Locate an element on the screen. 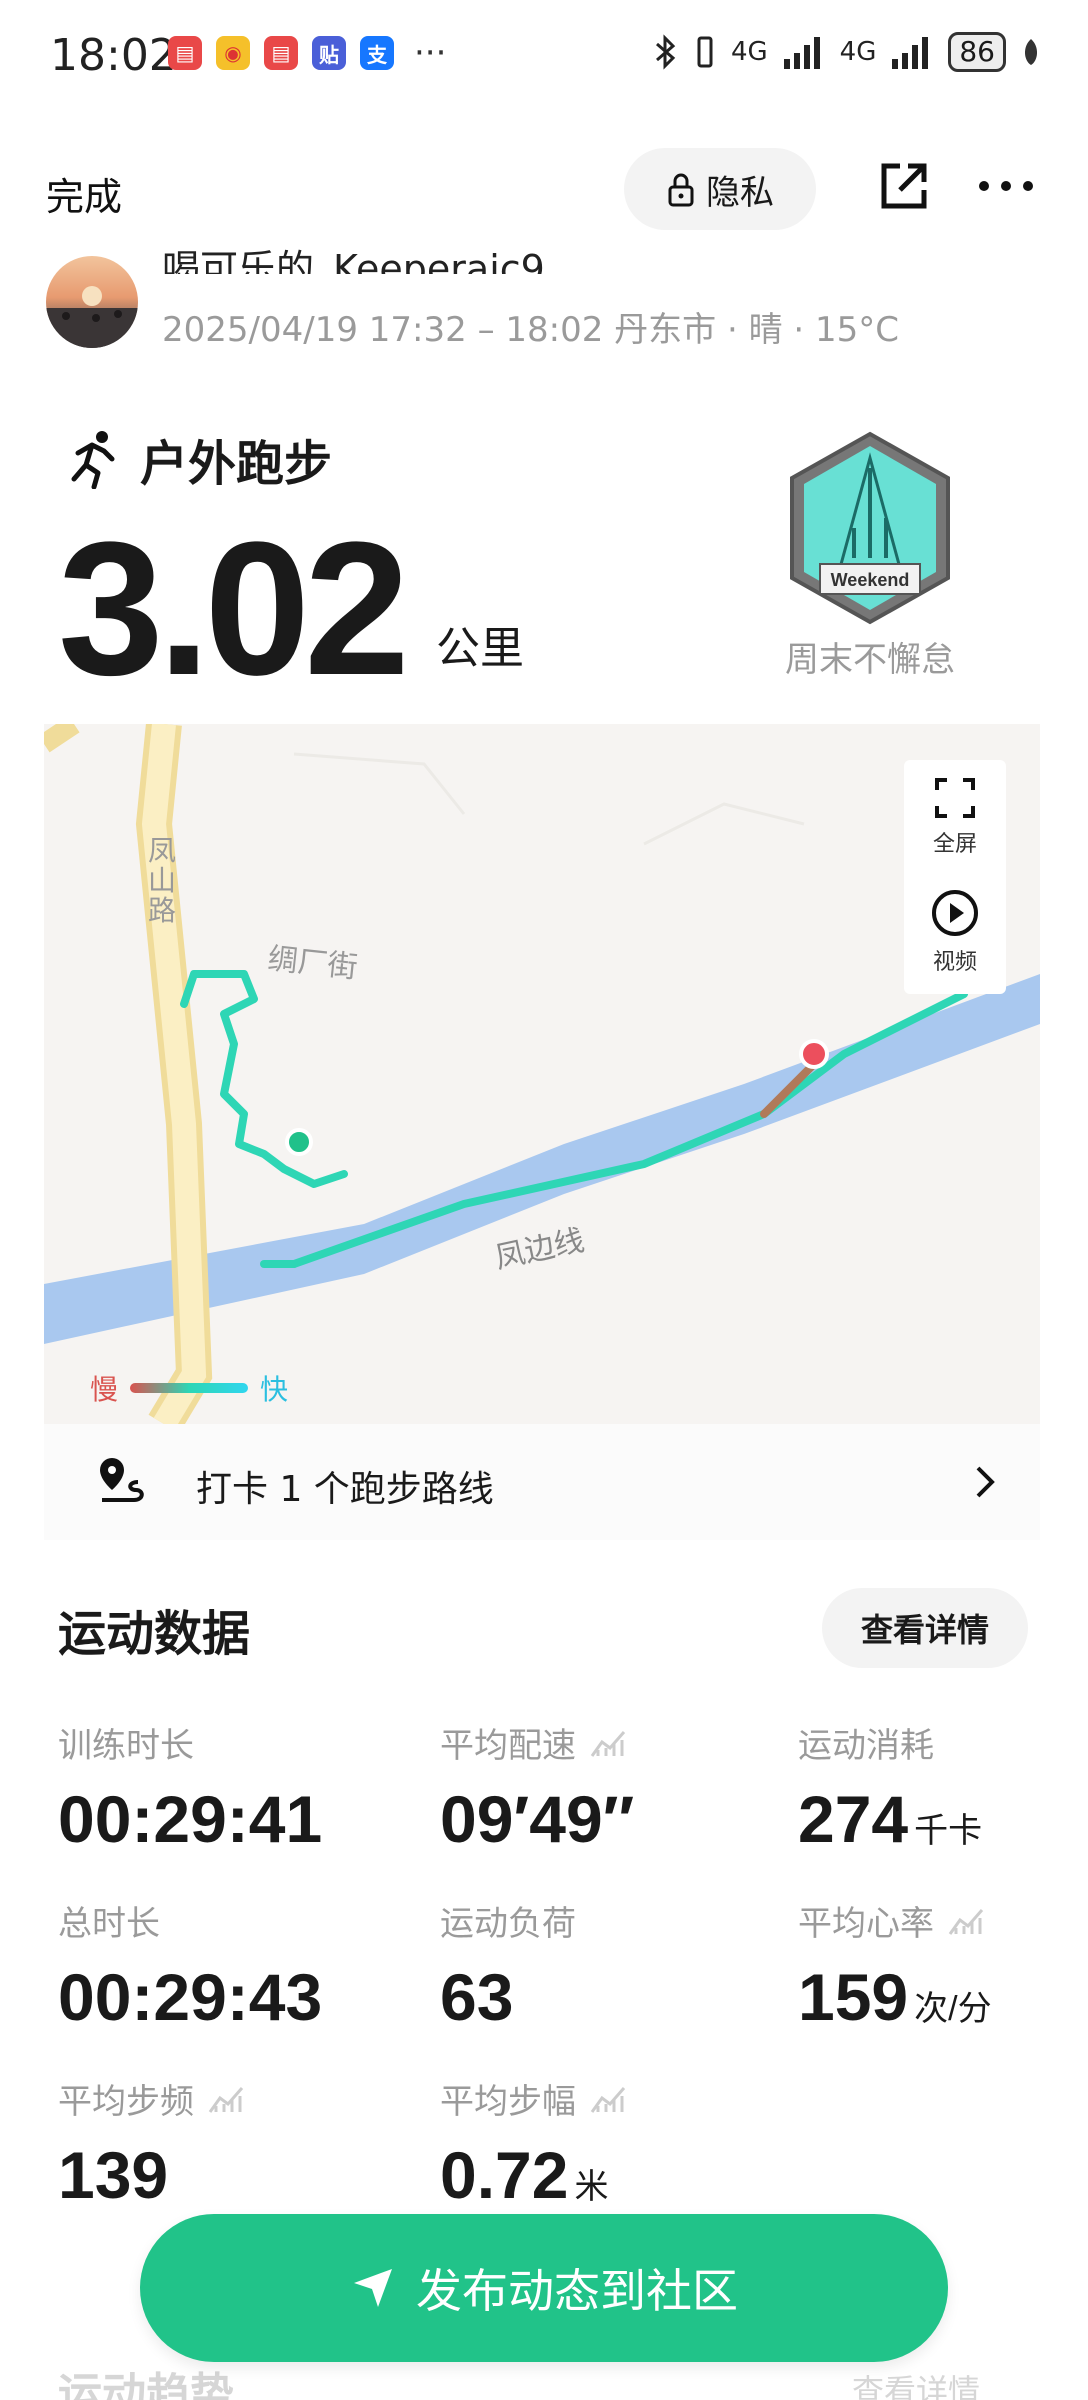 Image resolution: width=1088 pixels, height=2400 pixels. badge-label: 周末不懈怠 is located at coordinates (870, 660).